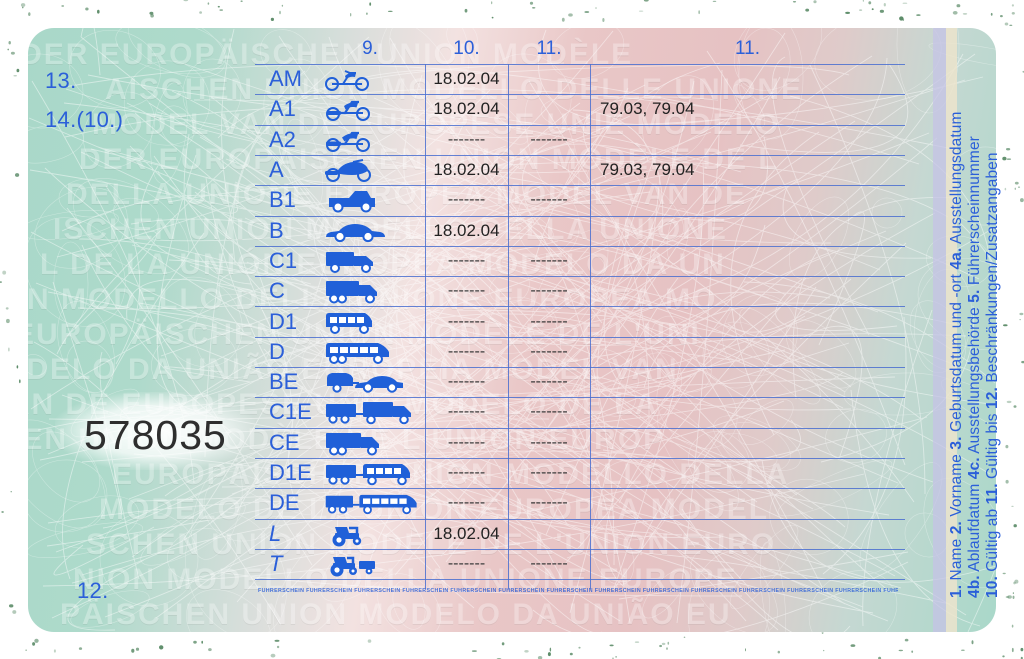  I want to click on serial-number: 578035, so click(155, 435).